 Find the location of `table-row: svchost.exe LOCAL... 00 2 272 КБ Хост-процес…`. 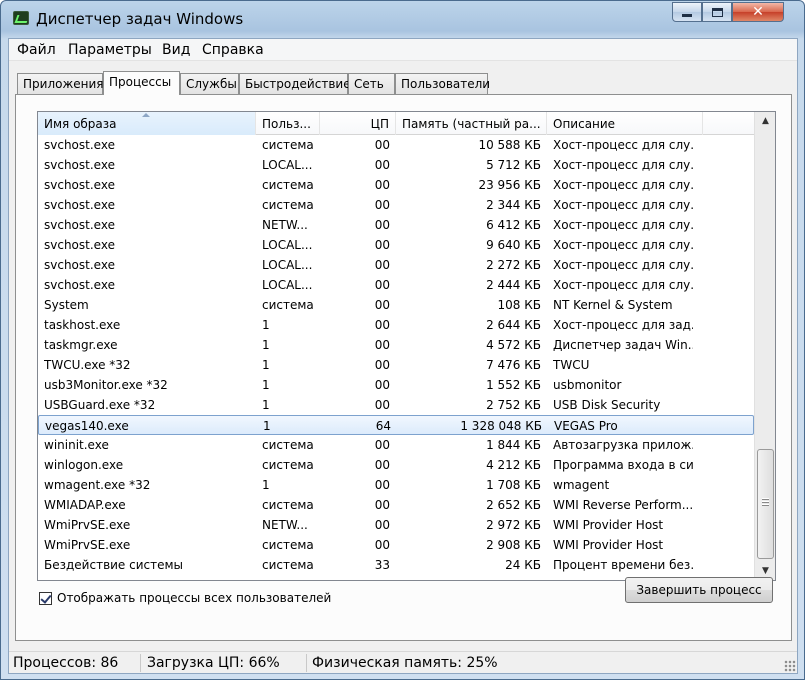

table-row: svchost.exe LOCAL... 00 2 272 КБ Хост-процес… is located at coordinates (396, 265).